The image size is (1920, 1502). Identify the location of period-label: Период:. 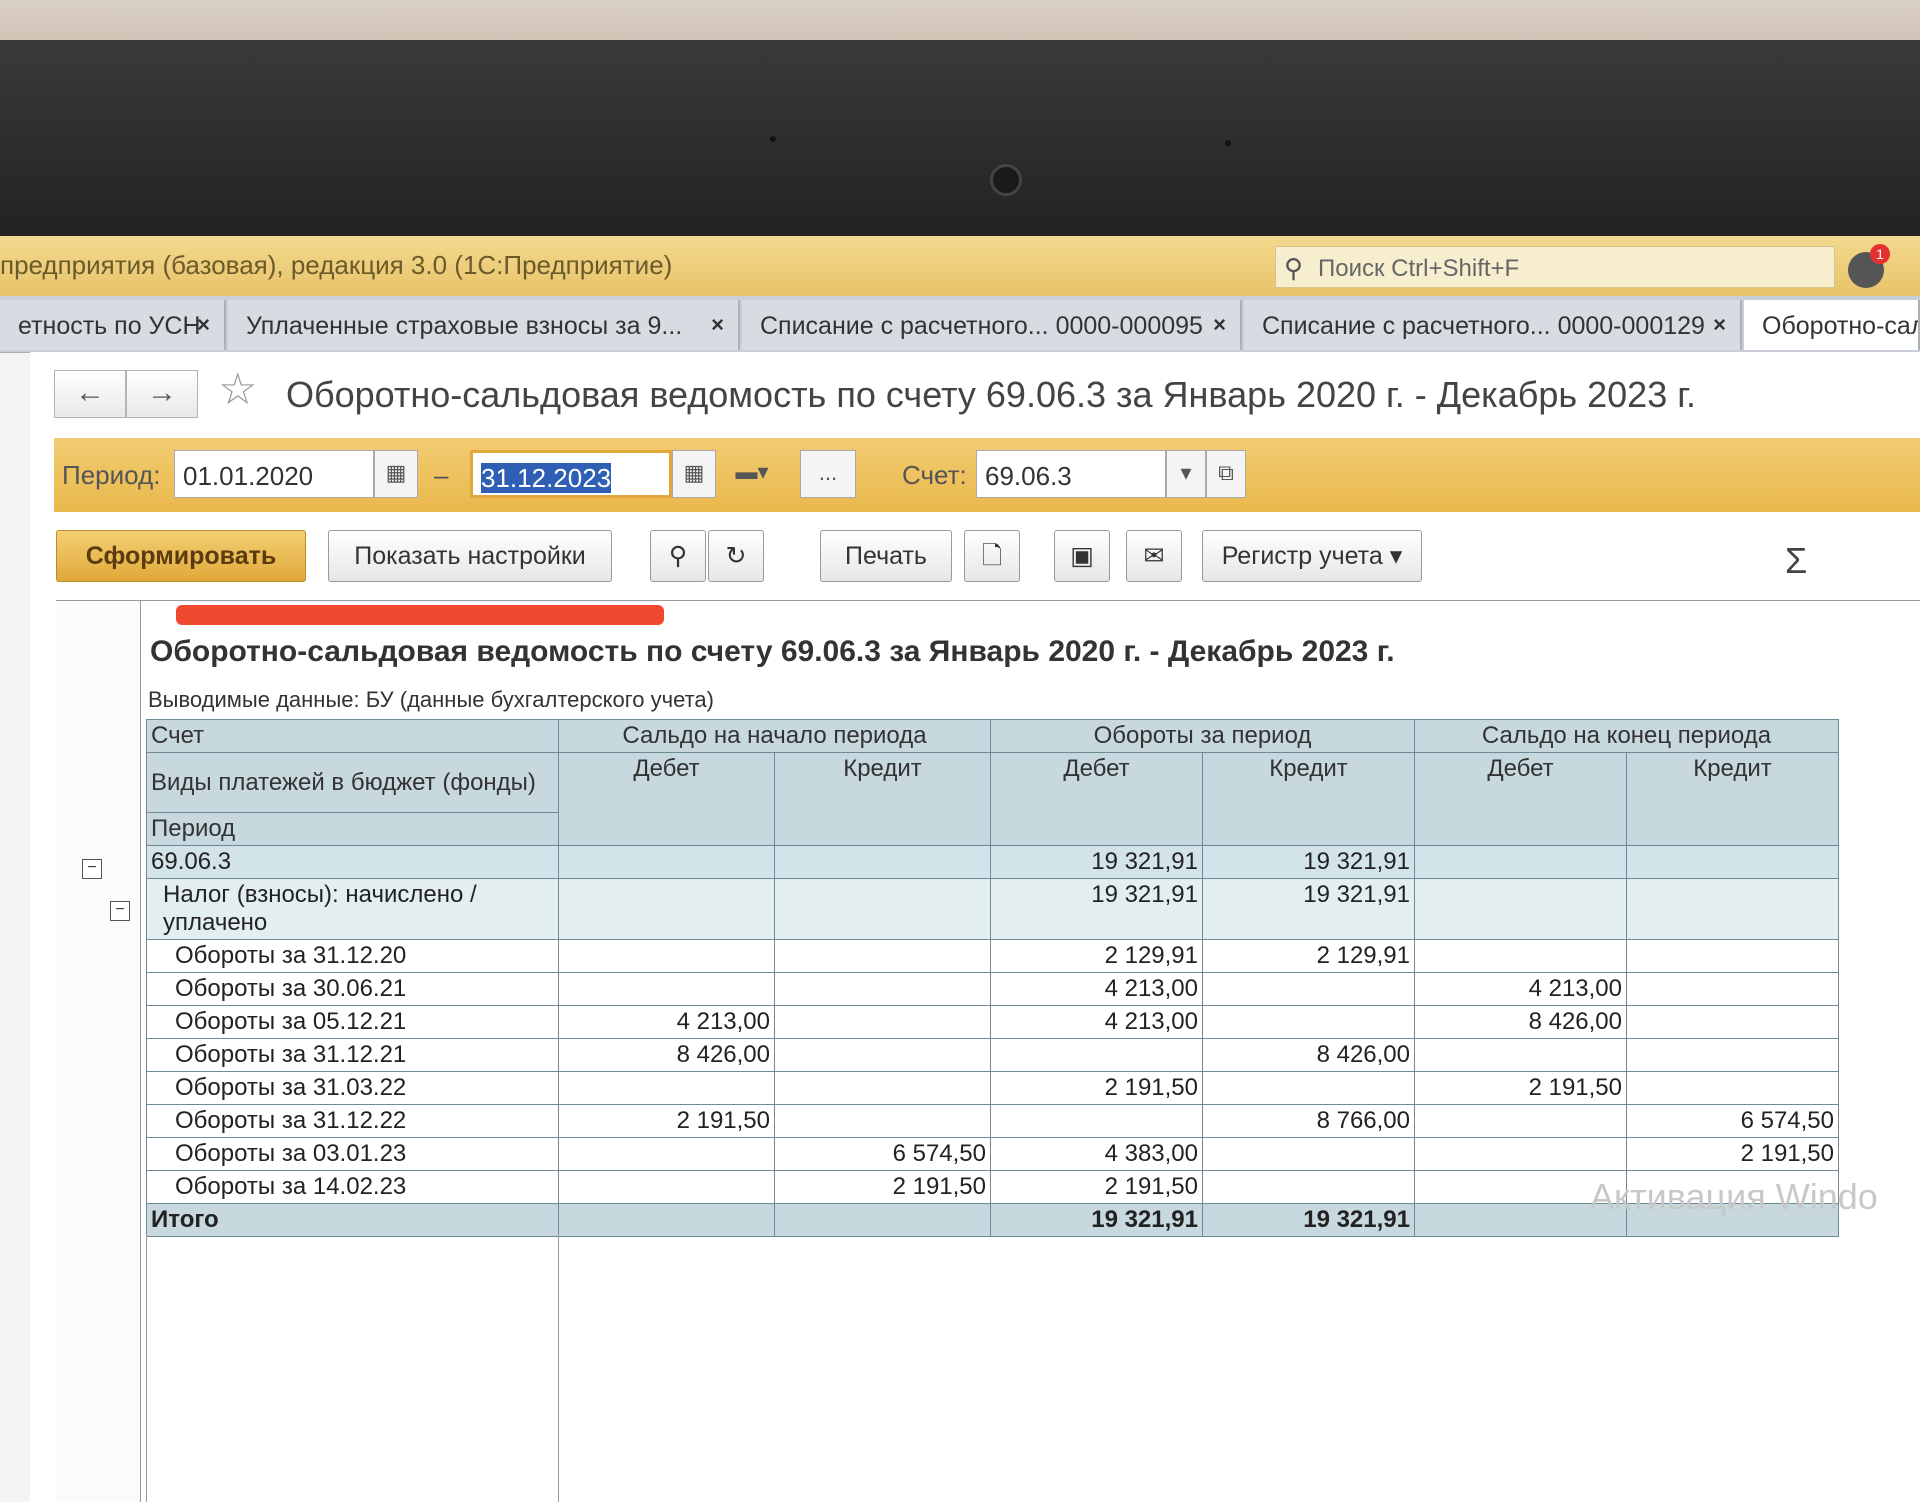
(111, 475).